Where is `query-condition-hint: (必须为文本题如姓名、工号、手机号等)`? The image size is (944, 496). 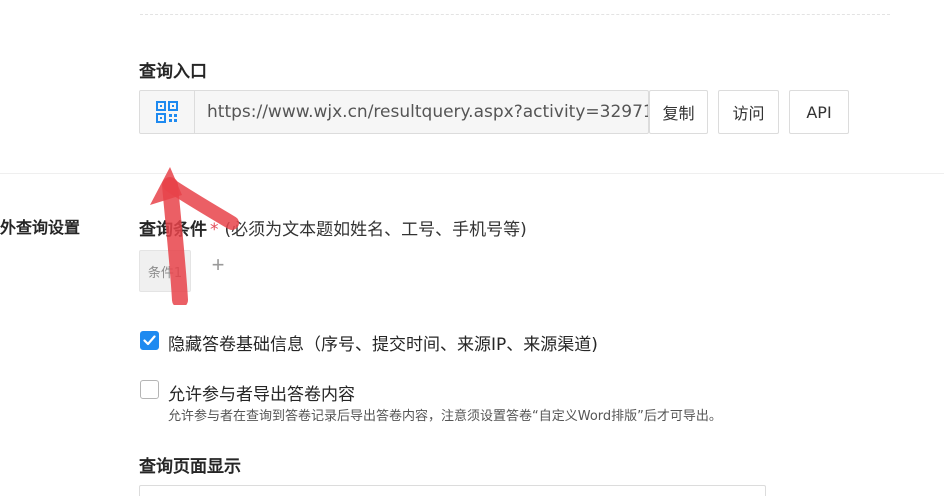 query-condition-hint: (必须为文本题如姓名、工号、手机号等) is located at coordinates (375, 230).